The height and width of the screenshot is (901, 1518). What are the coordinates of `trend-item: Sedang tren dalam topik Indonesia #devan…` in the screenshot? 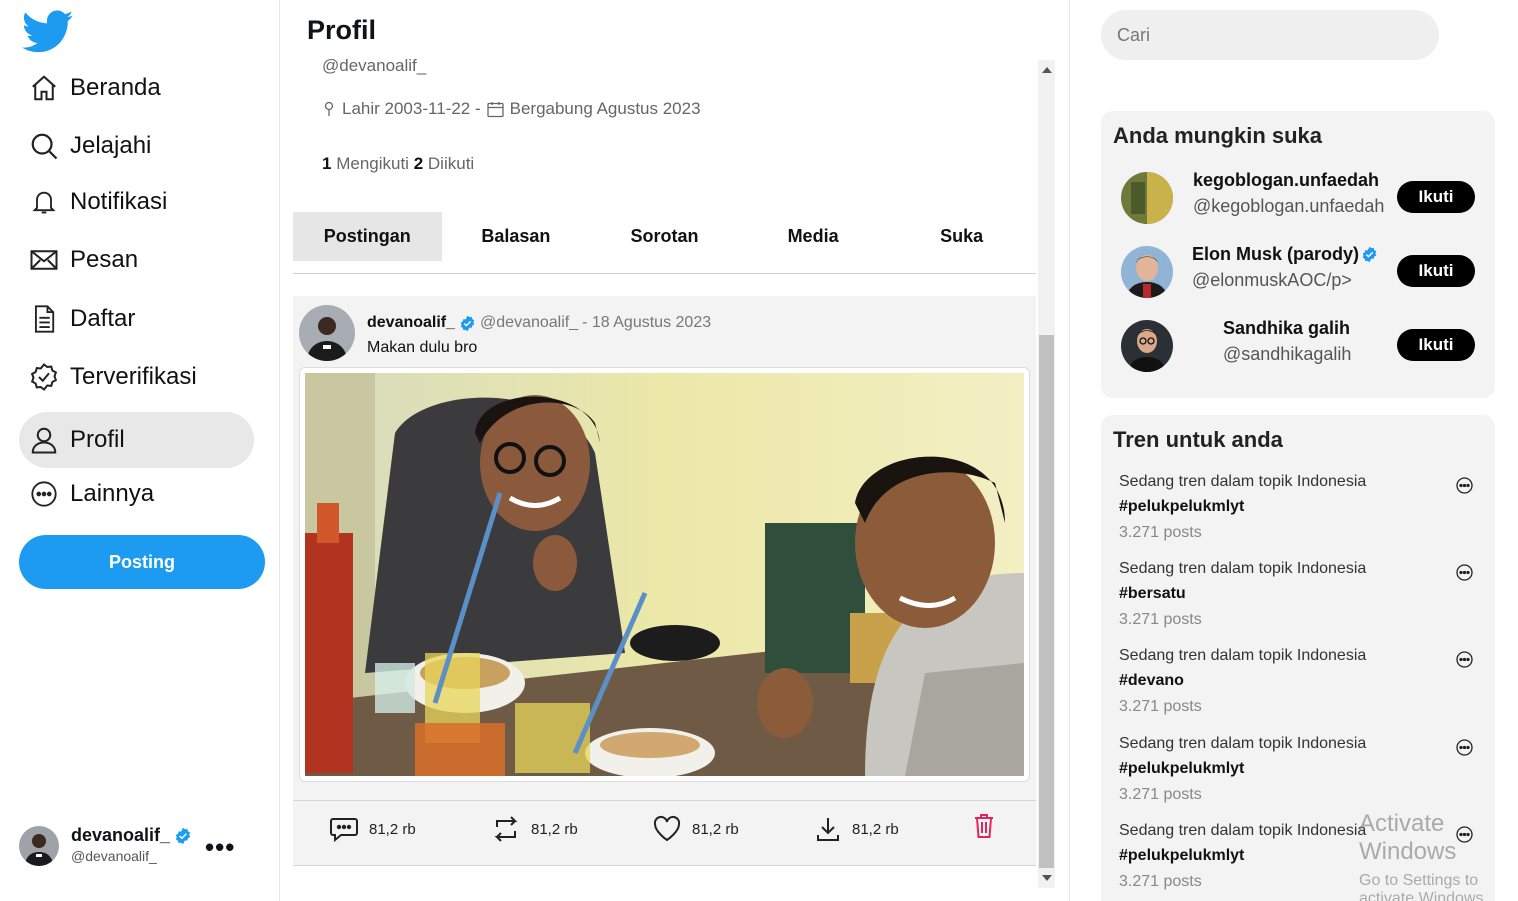 It's located at (1299, 686).